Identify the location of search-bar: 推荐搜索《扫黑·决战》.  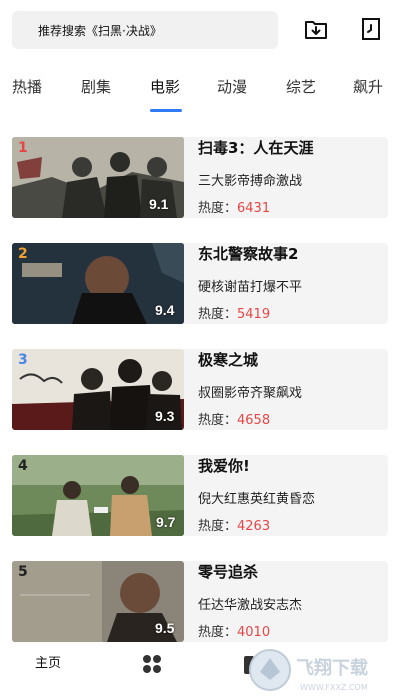
(145, 30).